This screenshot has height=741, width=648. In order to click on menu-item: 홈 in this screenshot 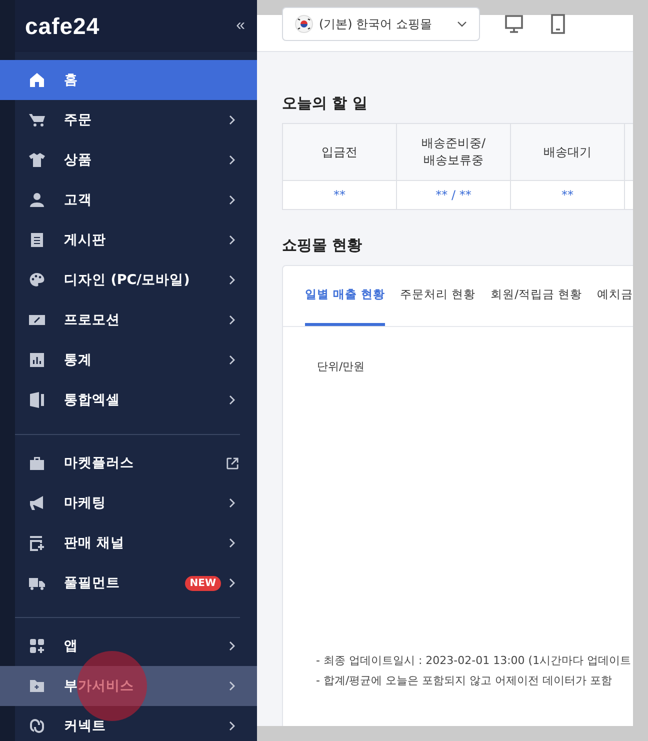, I will do `click(128, 80)`.